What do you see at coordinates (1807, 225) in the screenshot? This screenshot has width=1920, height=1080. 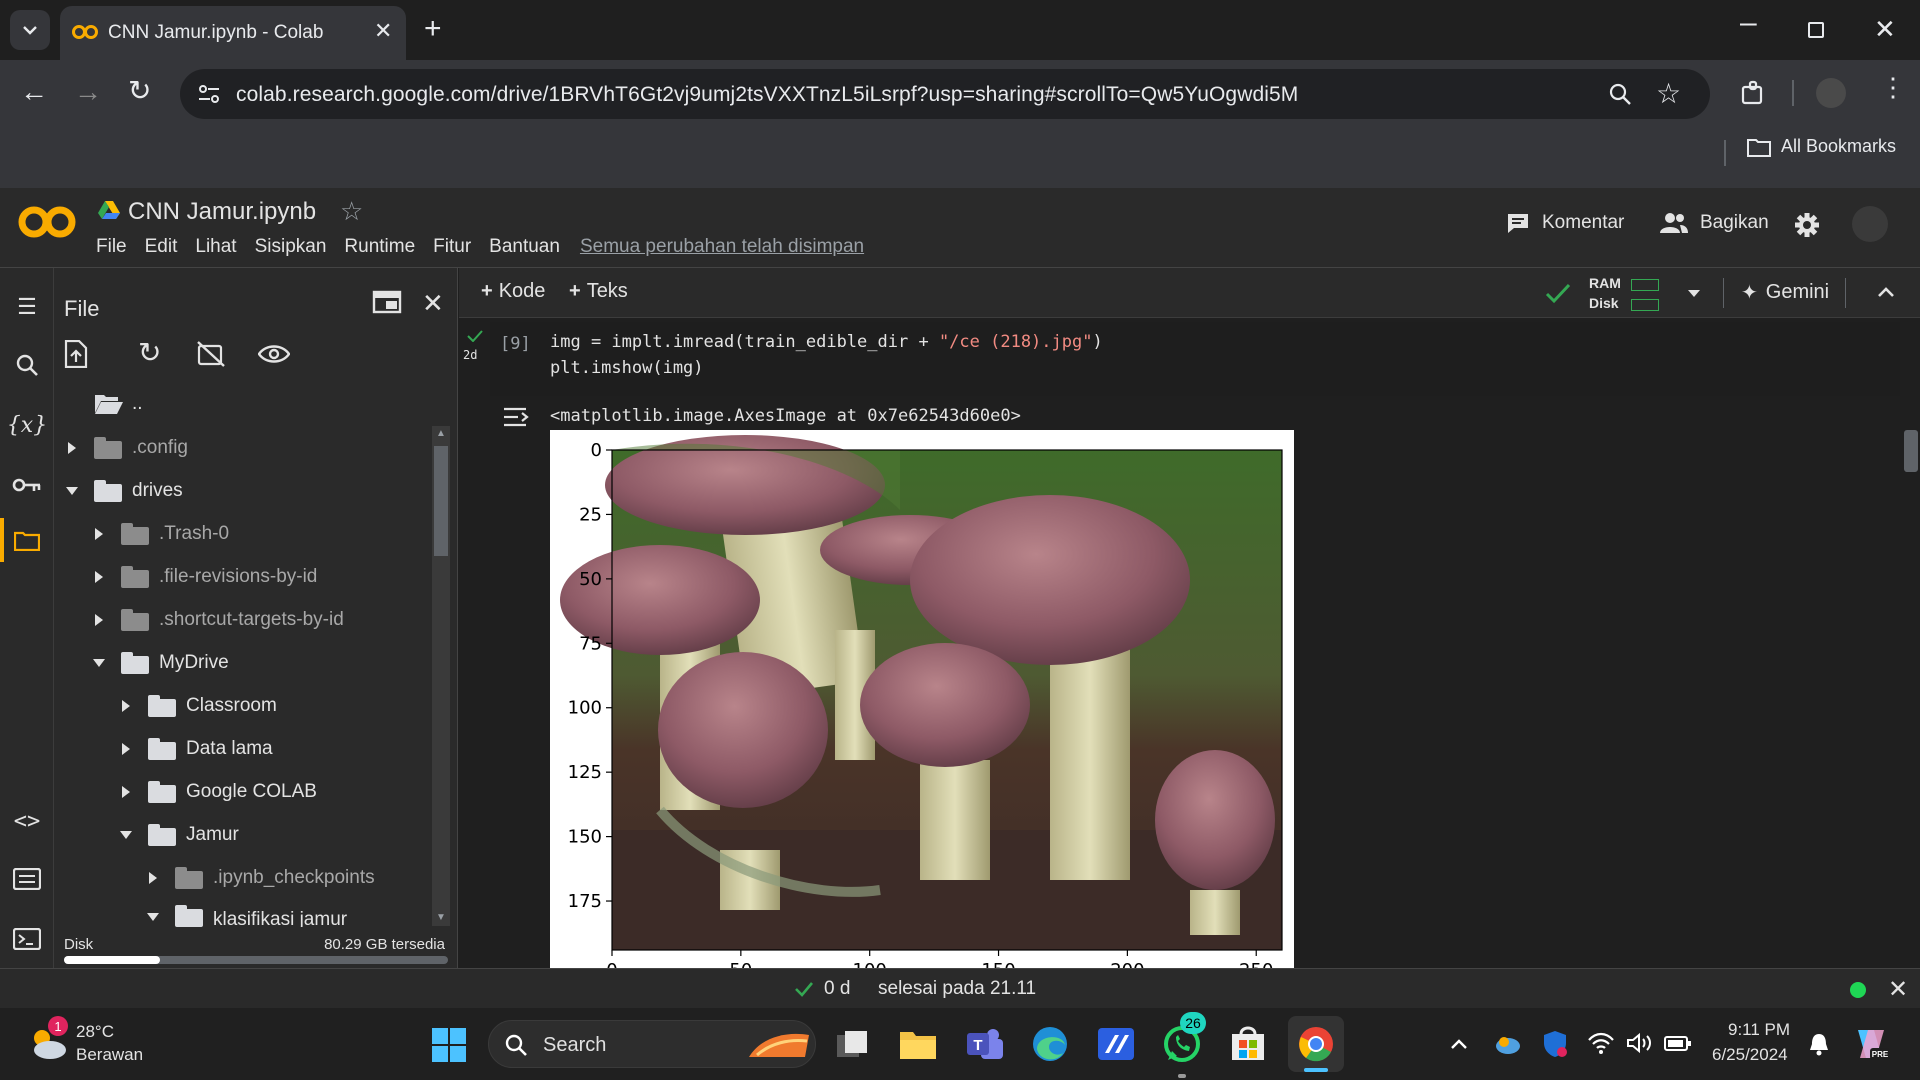 I see `settings-gear-icon` at bounding box center [1807, 225].